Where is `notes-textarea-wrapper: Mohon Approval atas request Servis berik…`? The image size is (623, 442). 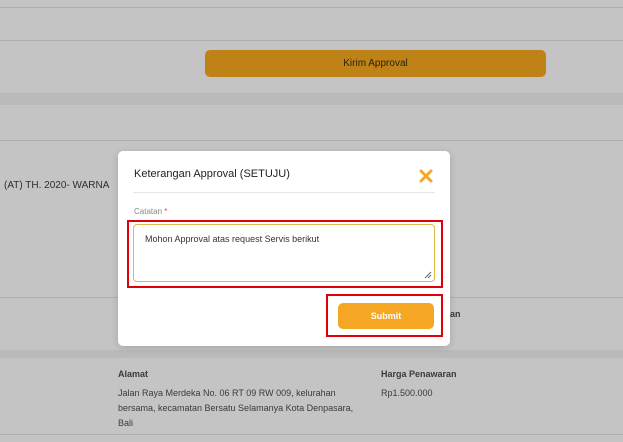 notes-textarea-wrapper: Mohon Approval atas request Servis berik… is located at coordinates (284, 253).